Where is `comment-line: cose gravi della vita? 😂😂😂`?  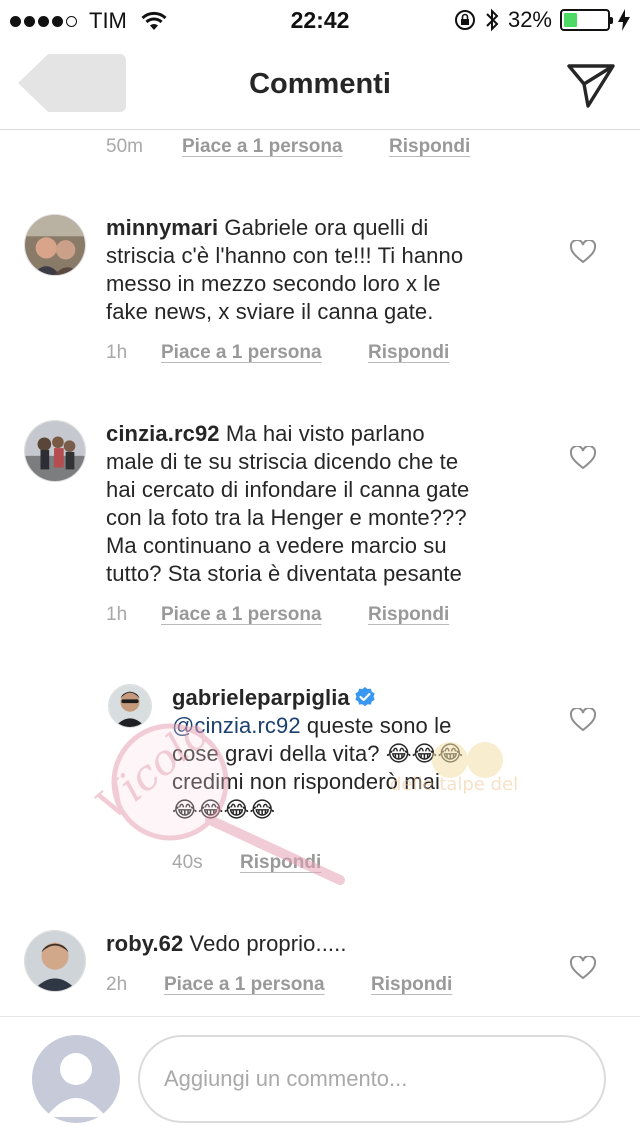 comment-line: cose gravi della vita? 😂😂😂 is located at coordinates (318, 753).